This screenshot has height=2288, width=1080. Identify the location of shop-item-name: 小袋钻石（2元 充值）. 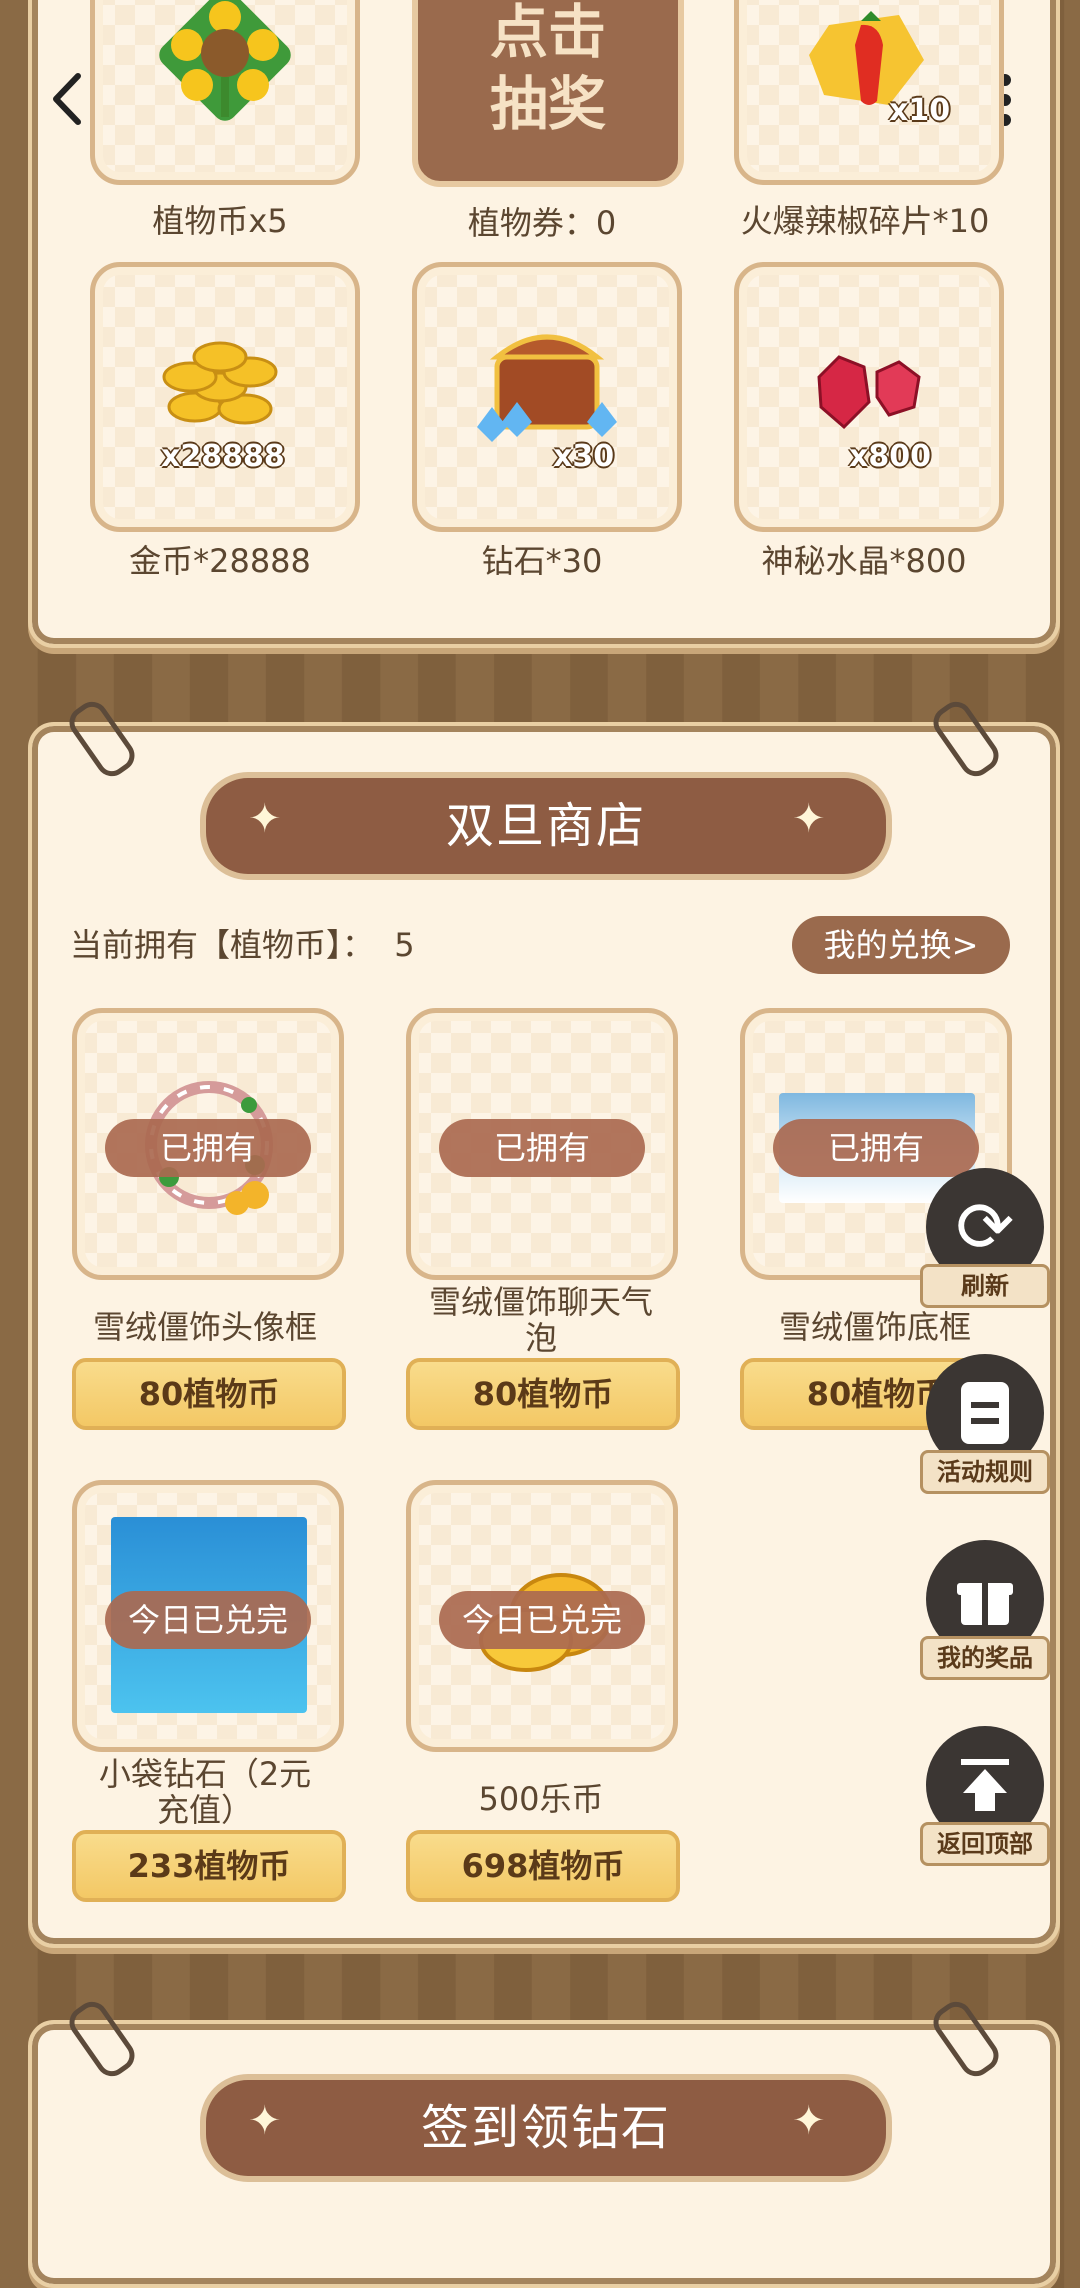
(205, 1792).